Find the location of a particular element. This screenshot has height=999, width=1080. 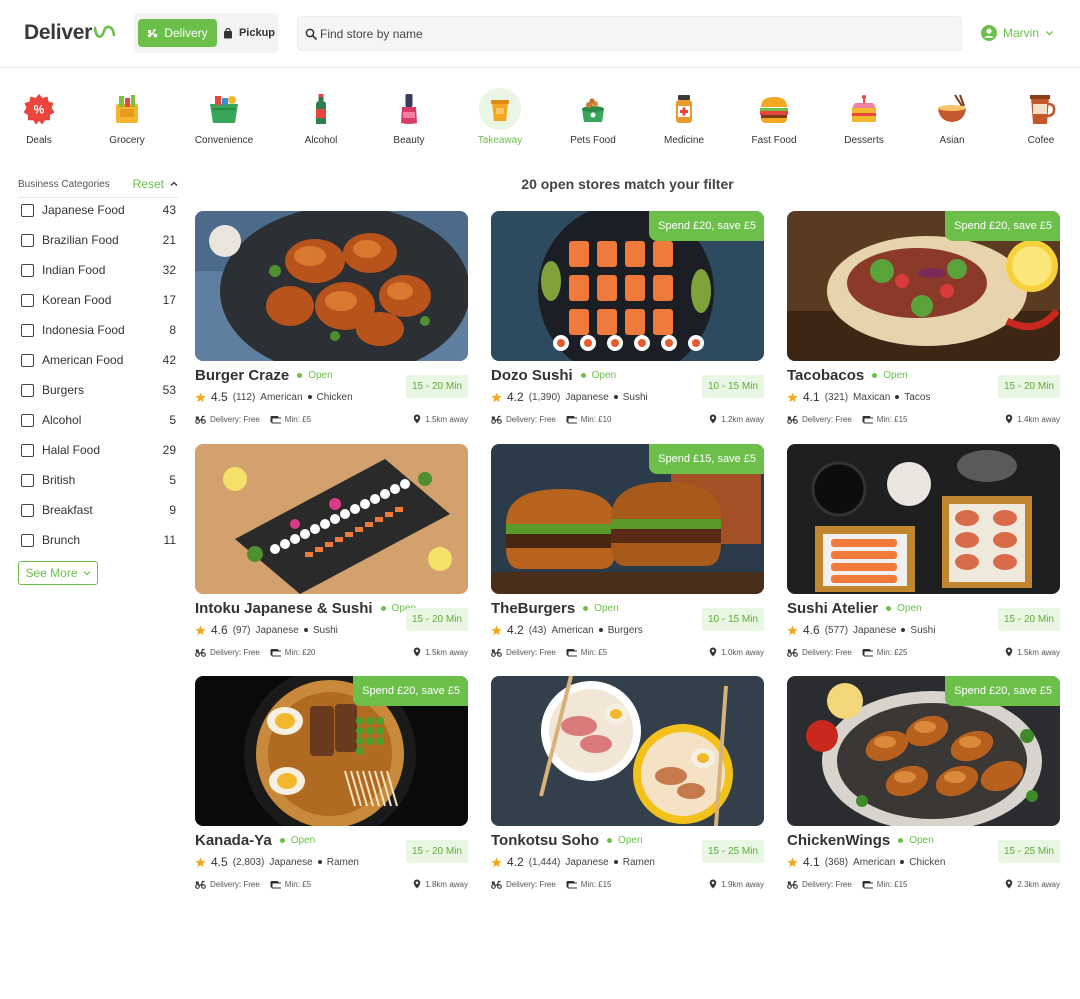

separator-dot is located at coordinates (305, 630).